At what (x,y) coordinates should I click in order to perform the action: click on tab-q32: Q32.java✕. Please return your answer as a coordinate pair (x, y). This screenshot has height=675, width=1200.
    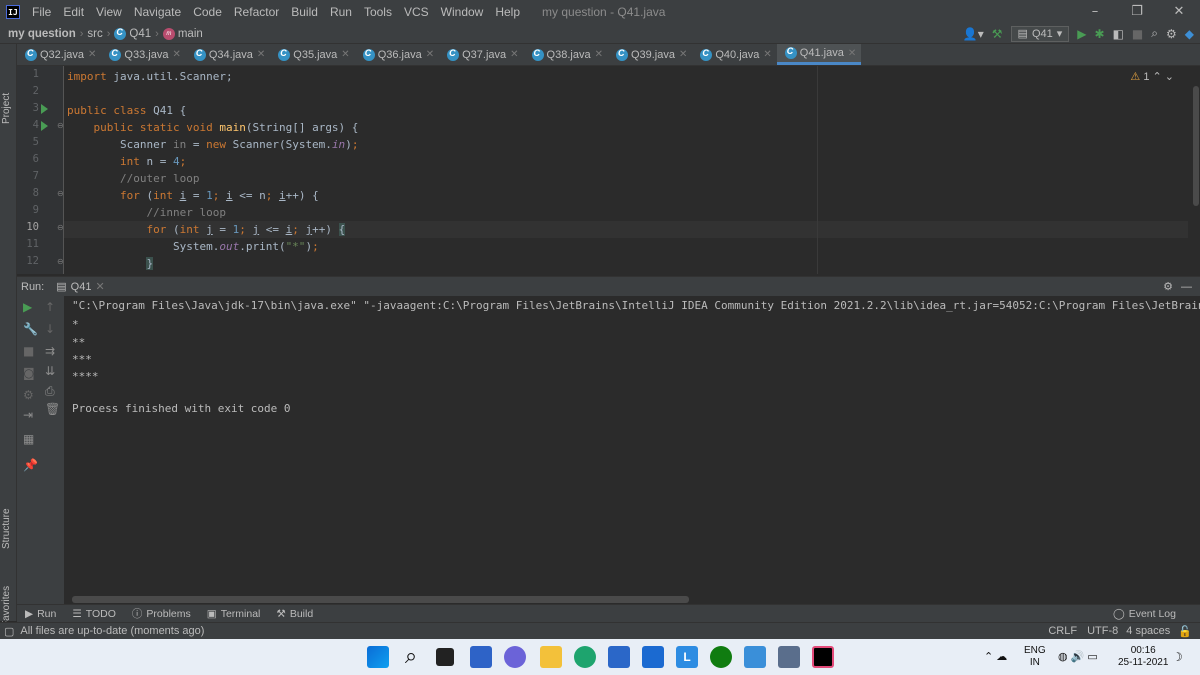
    Looking at the image, I should click on (59, 54).